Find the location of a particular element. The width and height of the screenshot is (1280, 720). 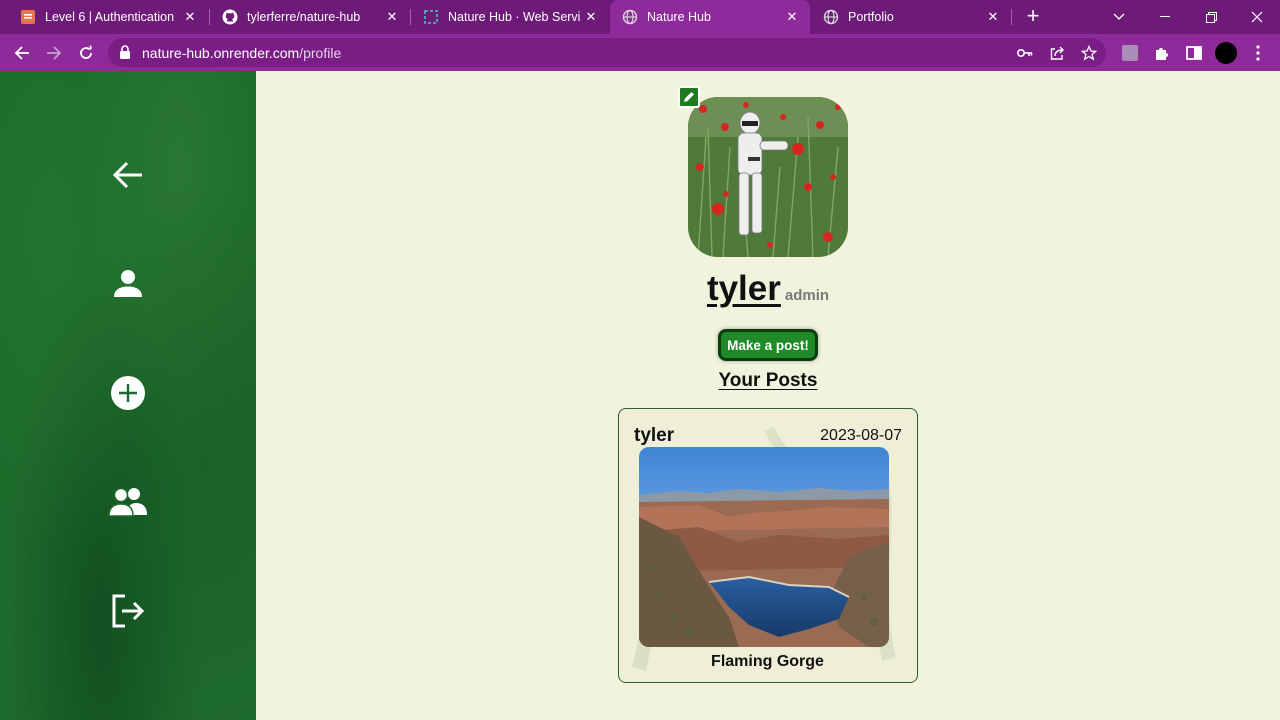

tab-nature-hub: Nature Hub ✕ is located at coordinates (710, 17).